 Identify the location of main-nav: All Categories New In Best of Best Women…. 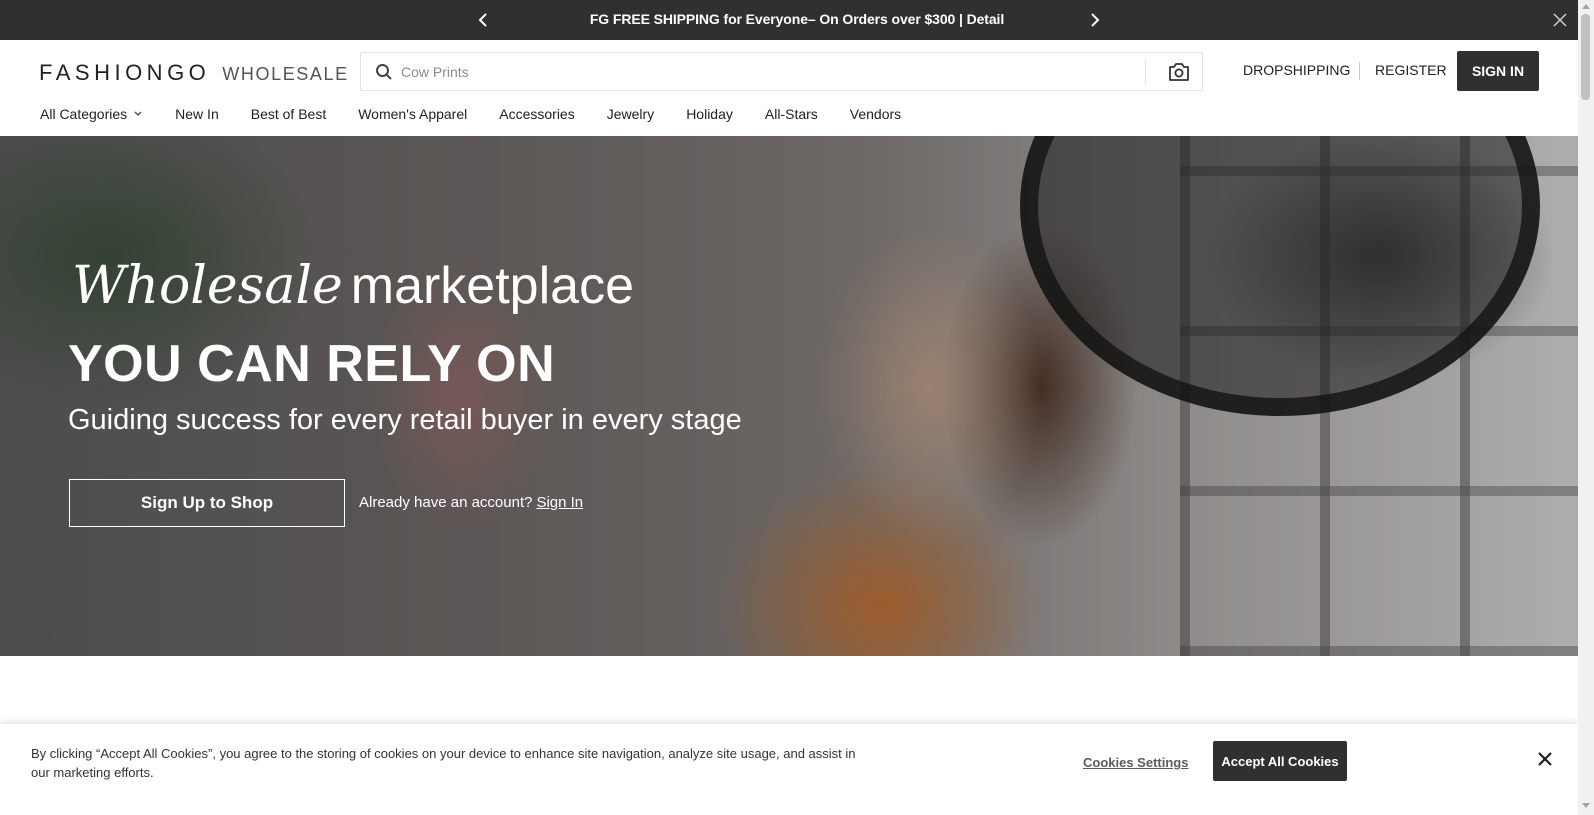
(470, 114).